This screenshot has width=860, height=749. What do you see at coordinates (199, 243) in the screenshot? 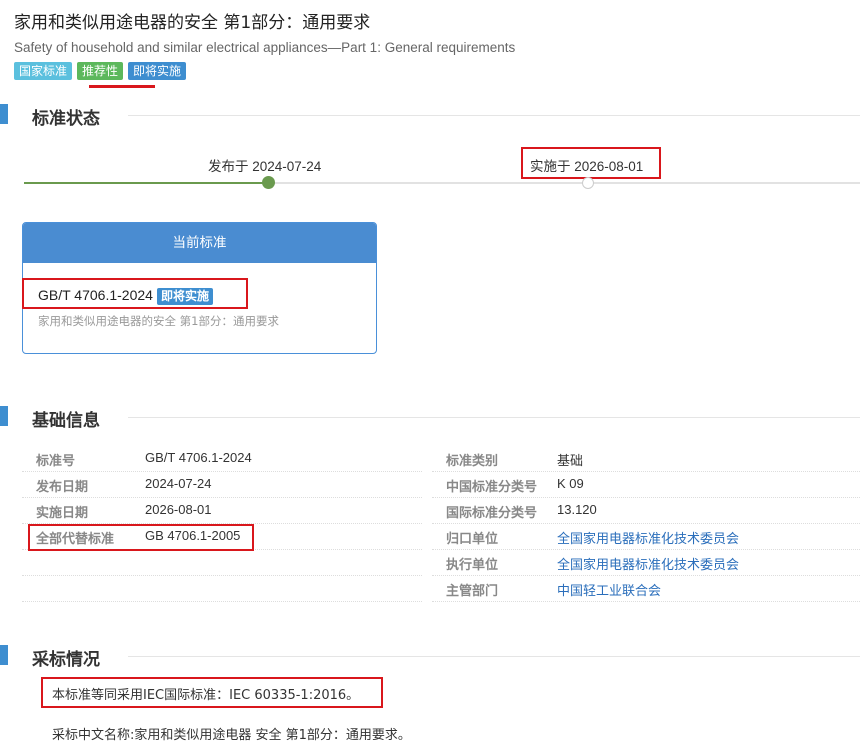
I see `card-header: 当前标准` at bounding box center [199, 243].